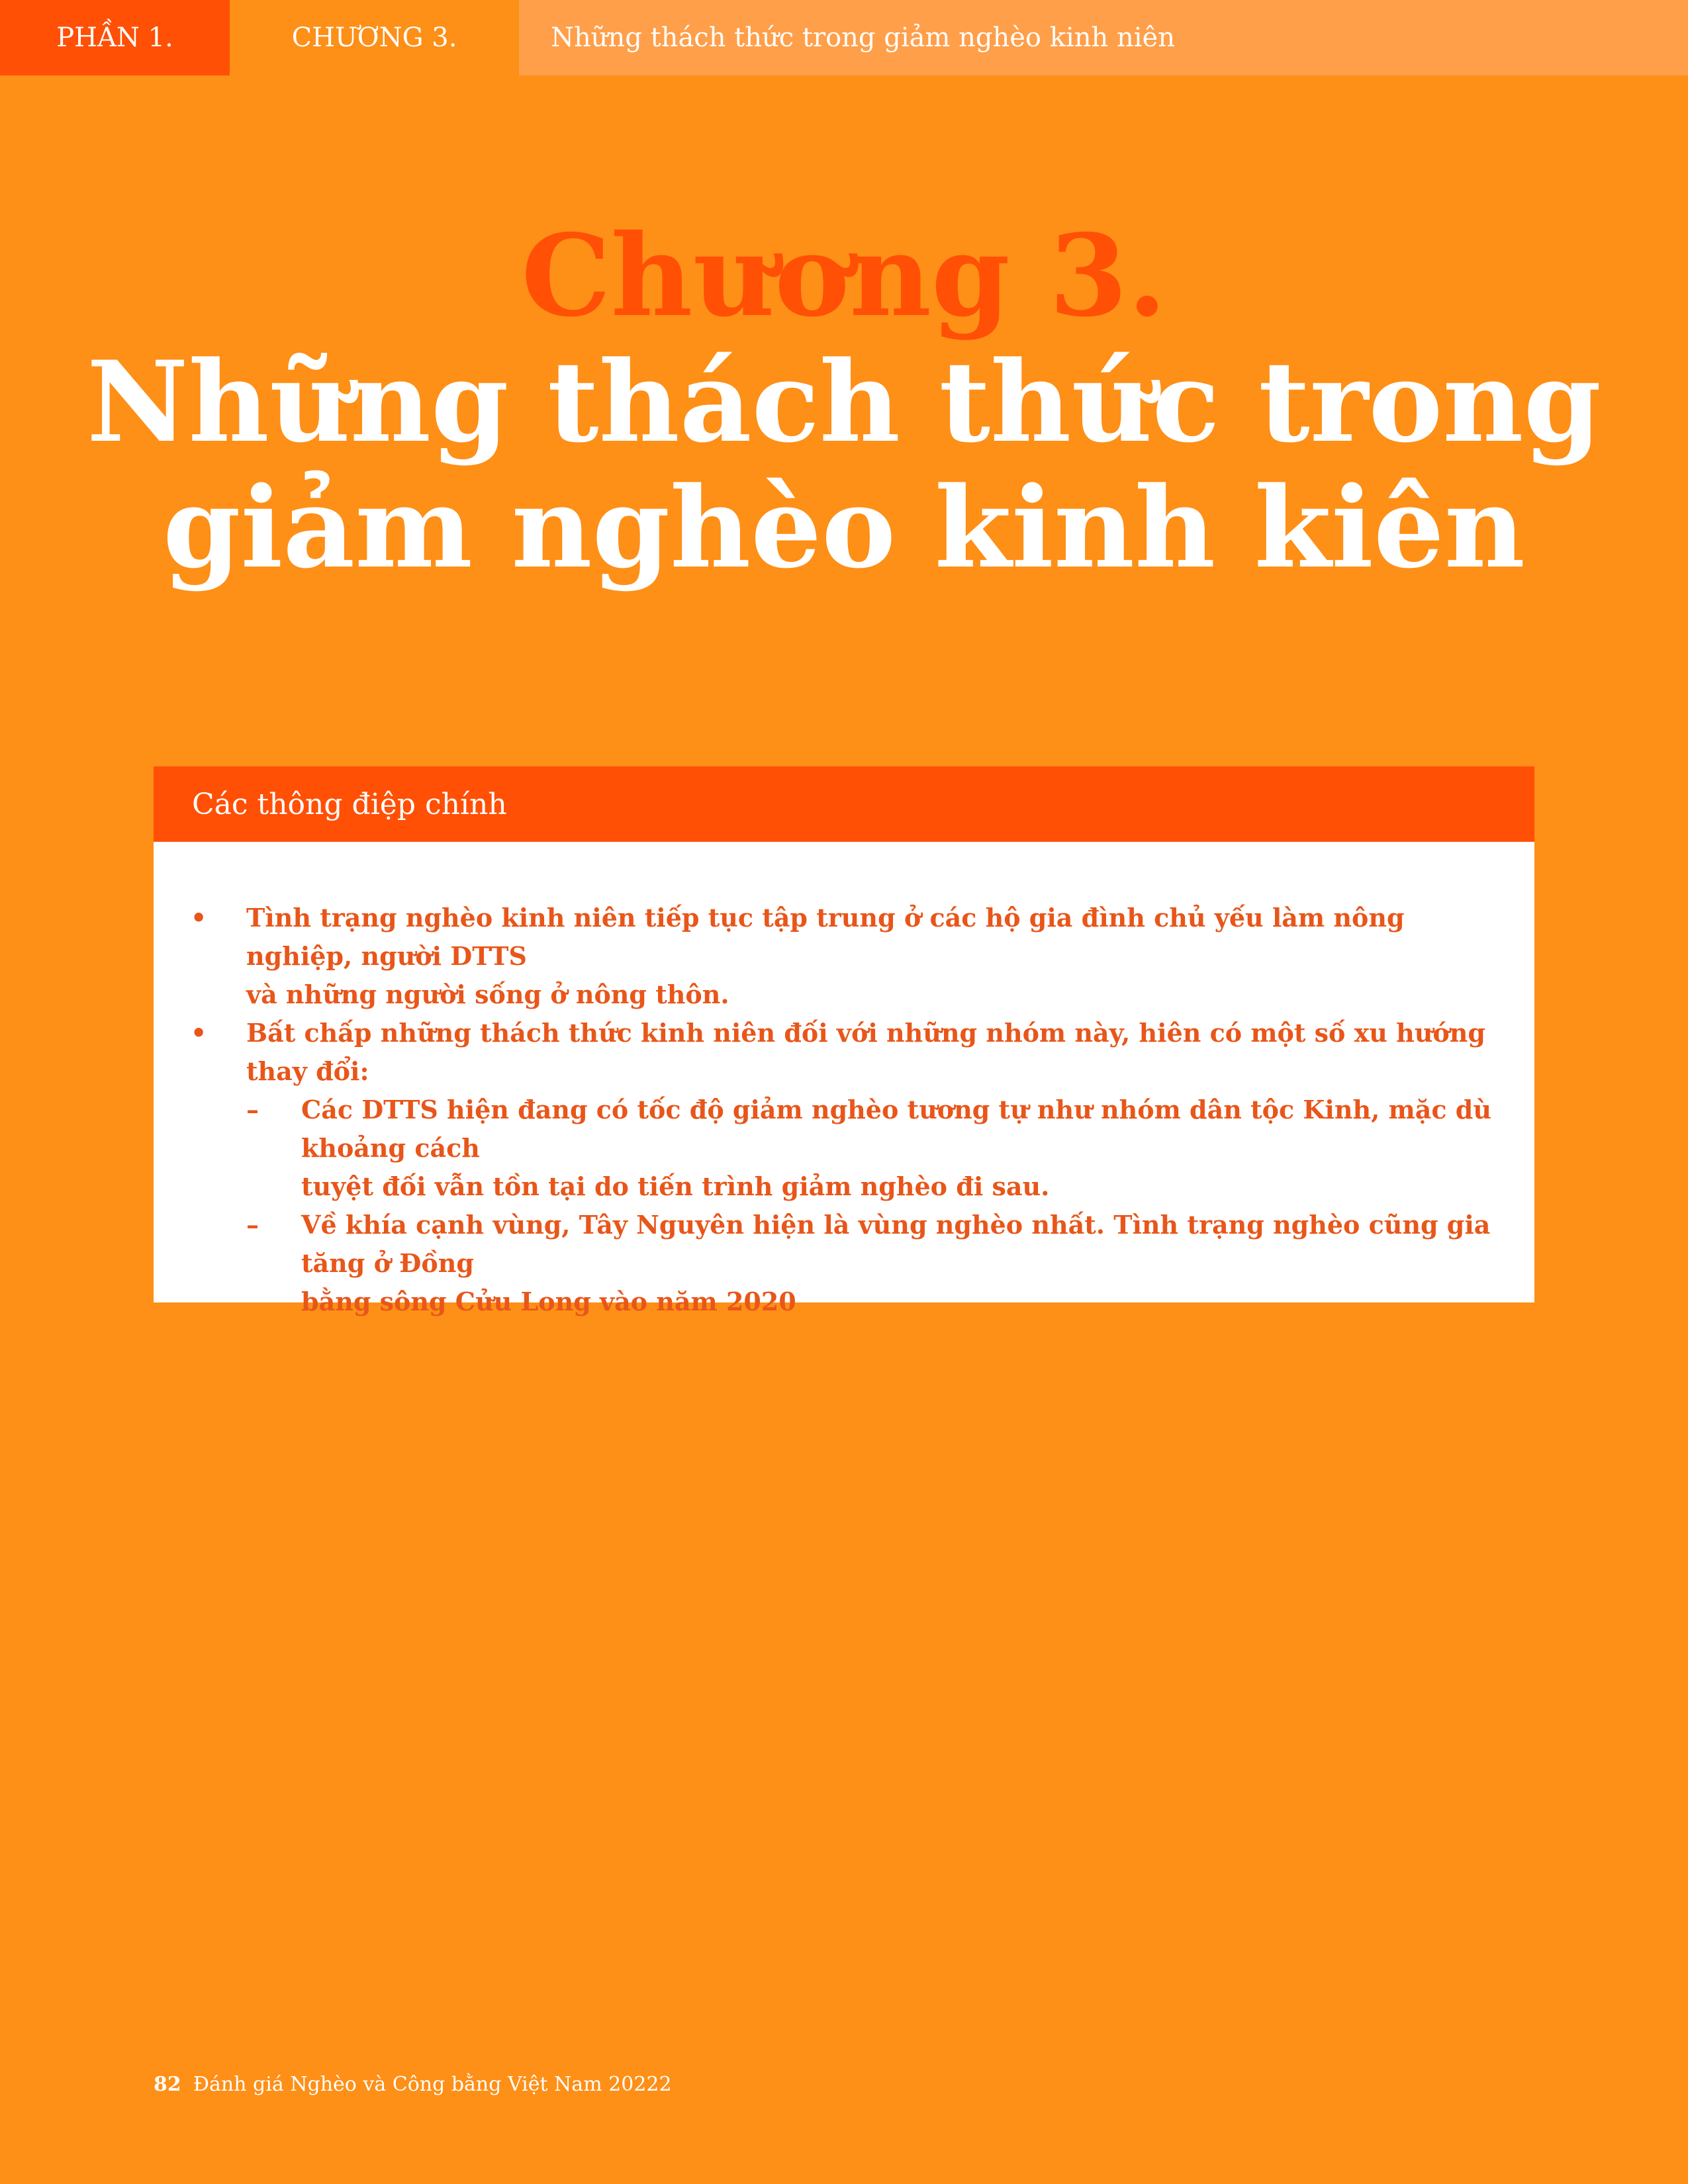  Describe the element at coordinates (548, 1301) in the screenshot. I see `list-item-line: bằng sông Cửu Long vào năm 2020` at that location.